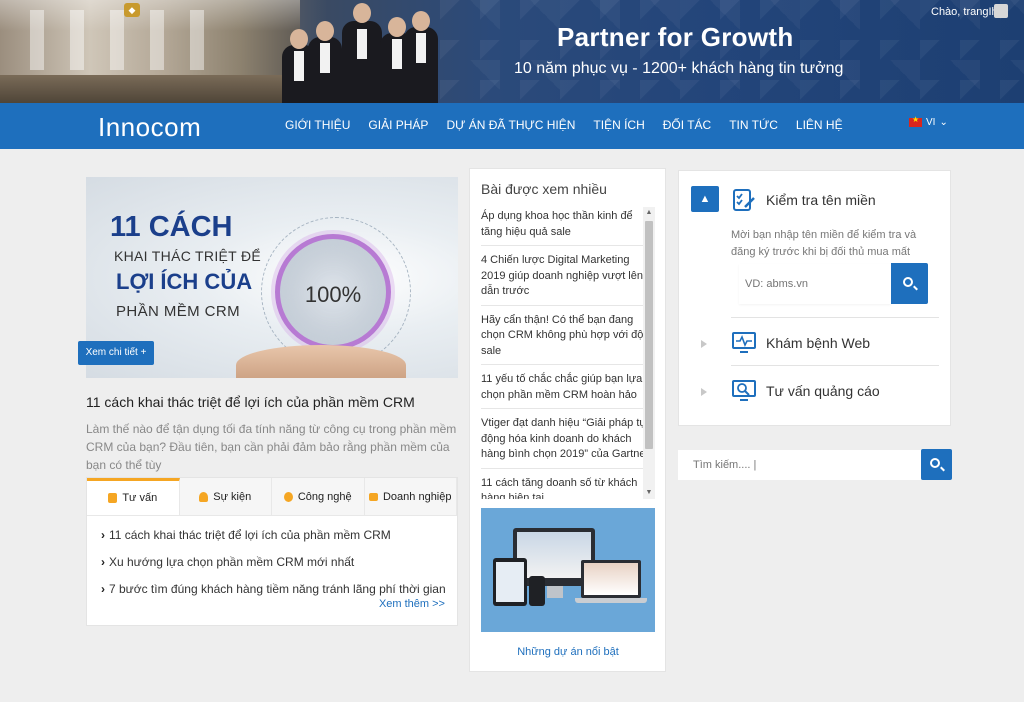 Image resolution: width=1024 pixels, height=702 pixels. I want to click on scroll-down-arrow-icon: ▼, so click(649, 493).